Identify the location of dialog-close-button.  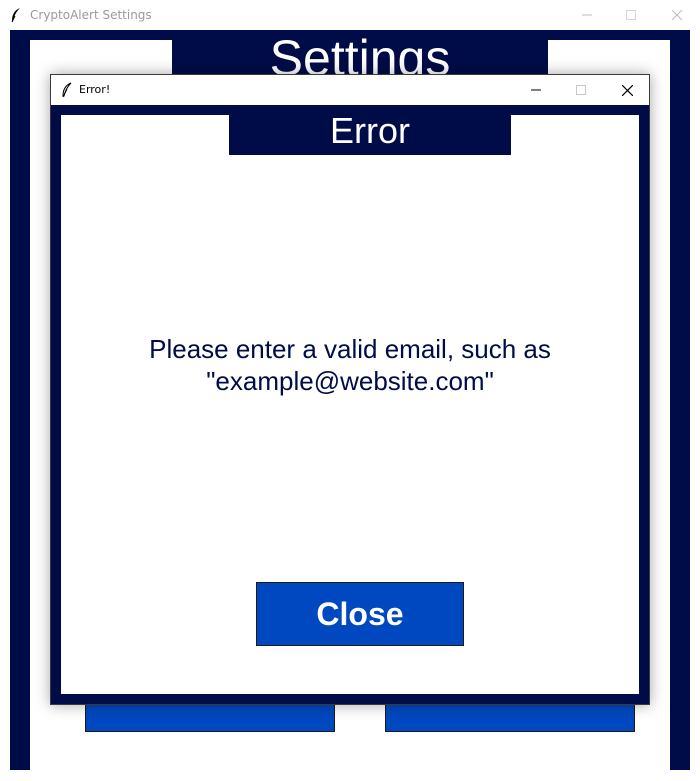
(627, 90).